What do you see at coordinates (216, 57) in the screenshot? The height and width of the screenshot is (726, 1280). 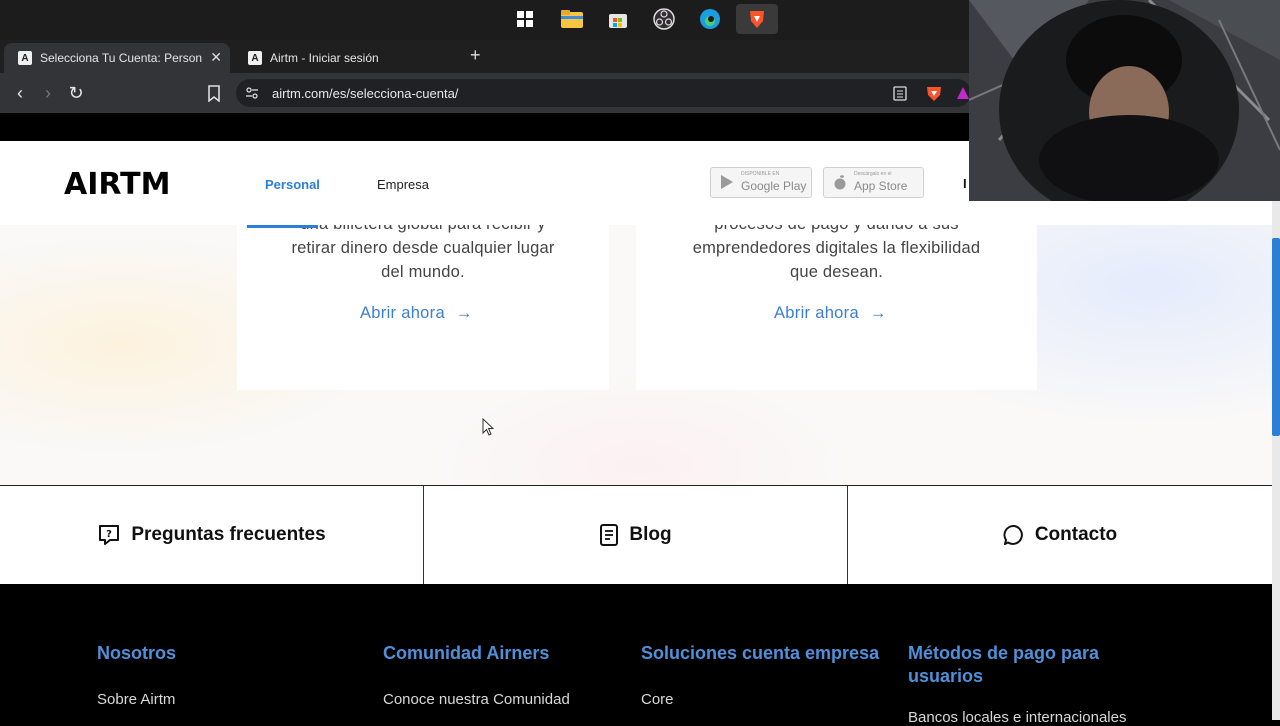 I see `tab-close-icon: ✕` at bounding box center [216, 57].